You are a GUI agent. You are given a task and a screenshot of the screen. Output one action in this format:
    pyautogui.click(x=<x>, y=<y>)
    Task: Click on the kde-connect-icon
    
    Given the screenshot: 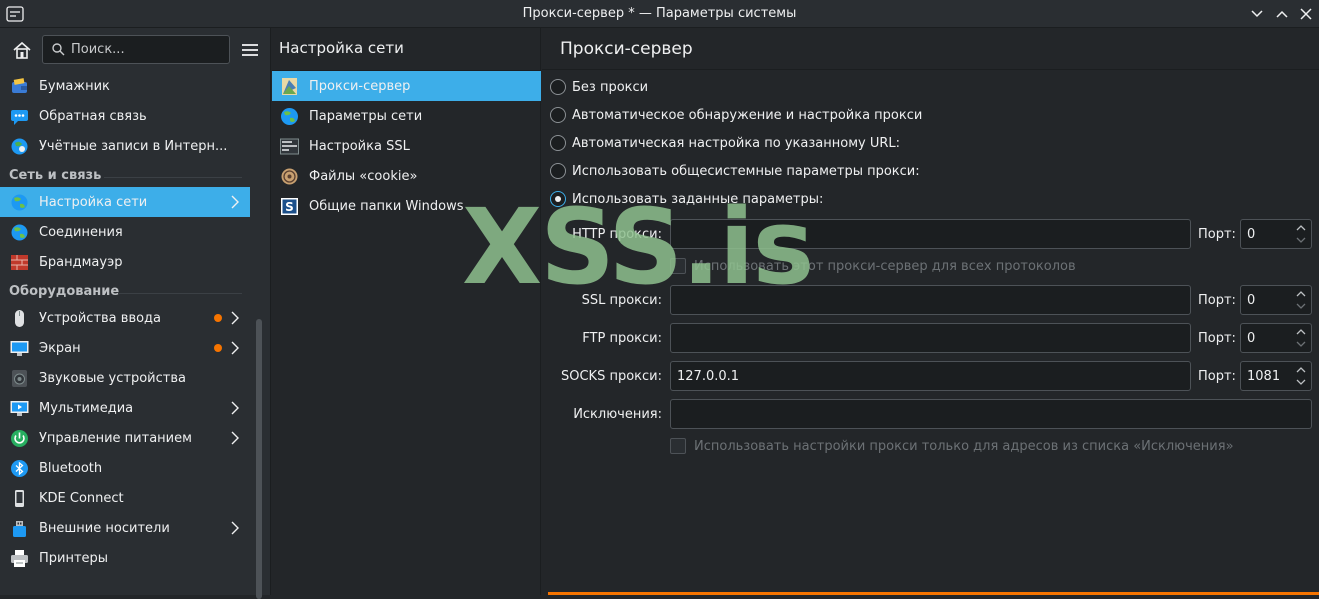 What is the action you would take?
    pyautogui.click(x=19, y=498)
    